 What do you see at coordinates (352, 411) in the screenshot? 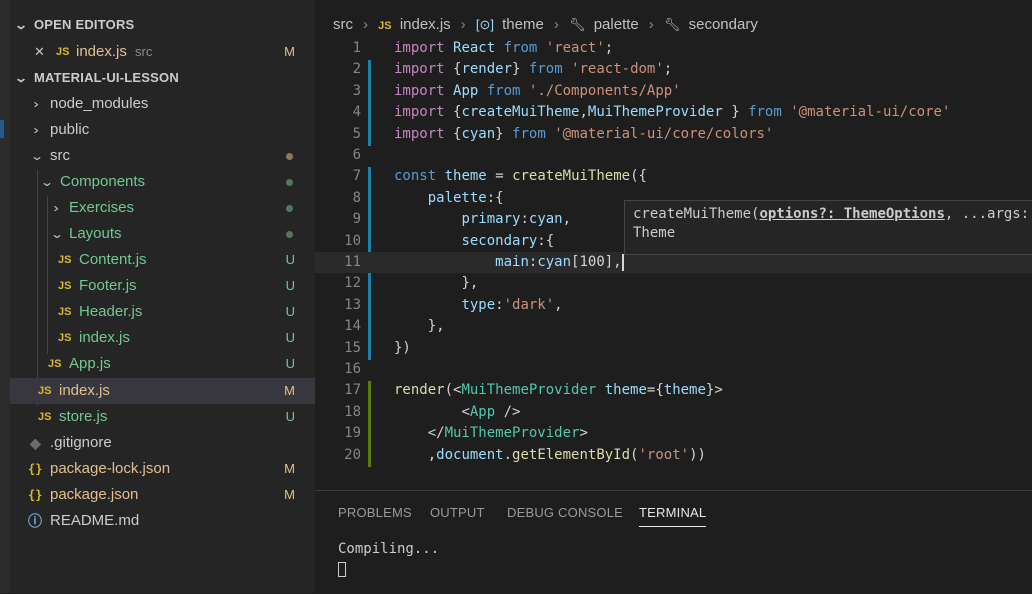
I see `line-number: 18` at bounding box center [352, 411].